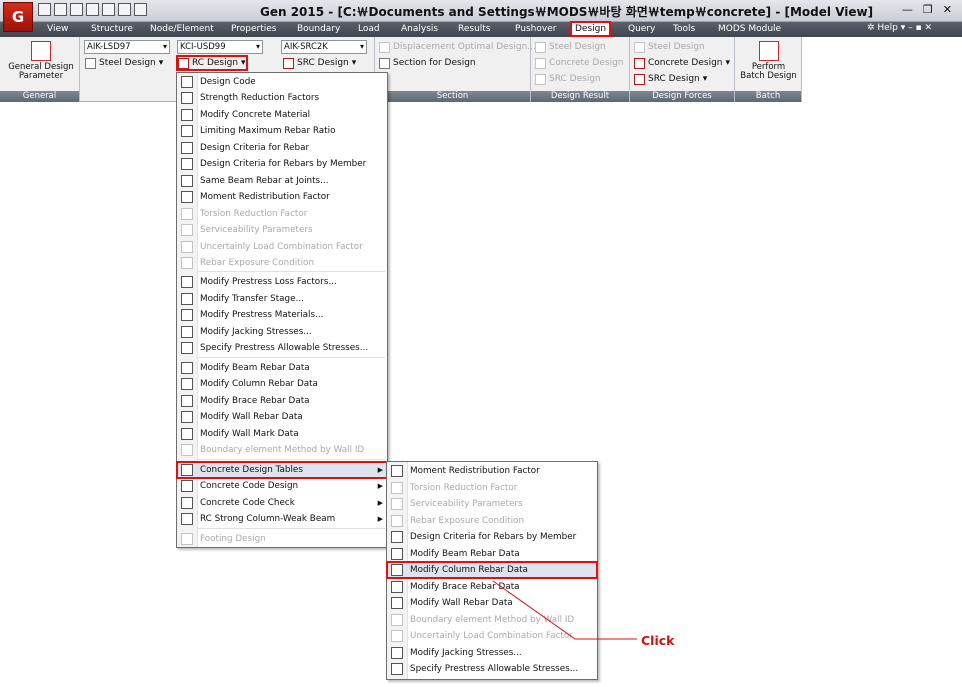 This screenshot has height=687, width=962. What do you see at coordinates (564, 610) in the screenshot?
I see `click-annotation-line` at bounding box center [564, 610].